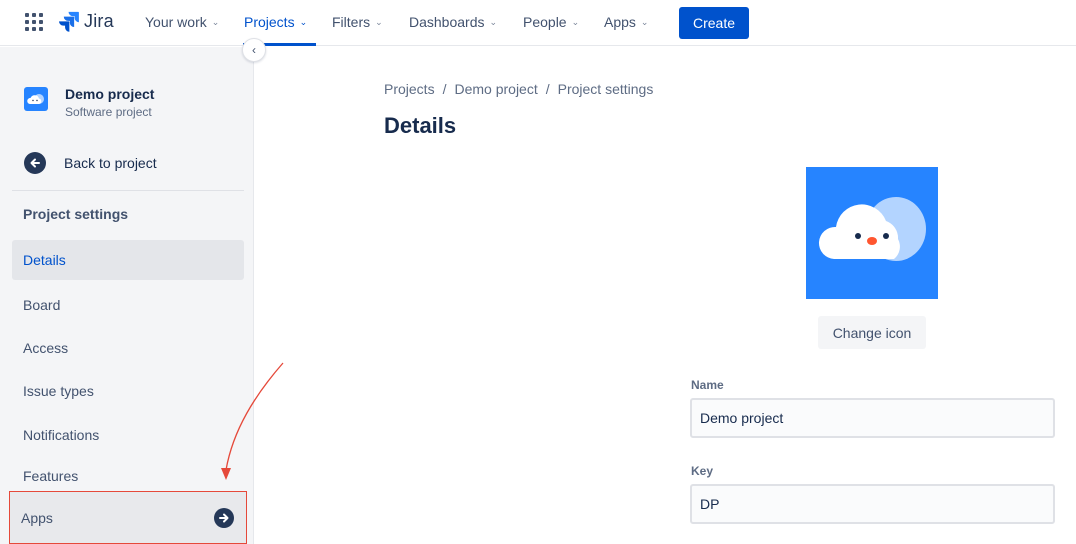 Image resolution: width=1076 pixels, height=544 pixels. What do you see at coordinates (128, 305) in the screenshot?
I see `sidebar-item-board: Board` at bounding box center [128, 305].